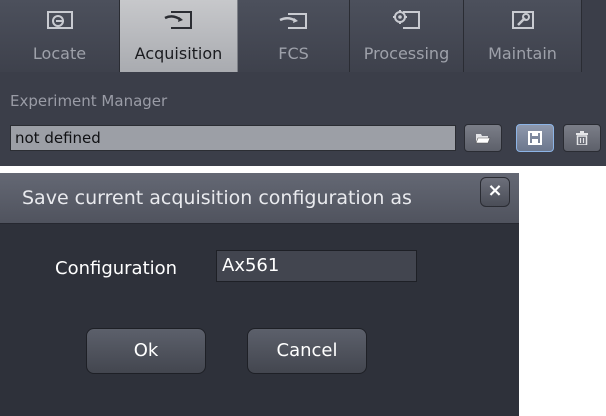 The width and height of the screenshot is (606, 416). I want to click on trash-icon, so click(582, 138).